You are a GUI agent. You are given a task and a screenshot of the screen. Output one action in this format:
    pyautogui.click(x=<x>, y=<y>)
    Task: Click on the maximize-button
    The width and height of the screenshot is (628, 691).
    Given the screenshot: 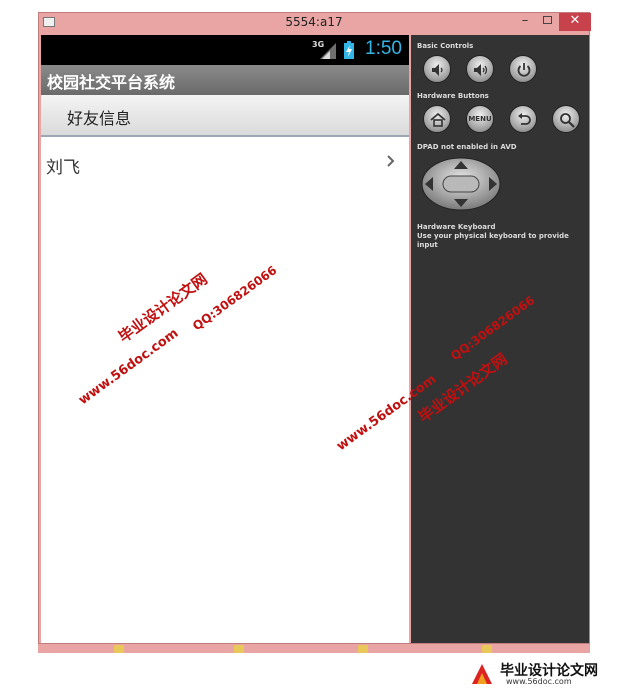 What is the action you would take?
    pyautogui.click(x=547, y=22)
    